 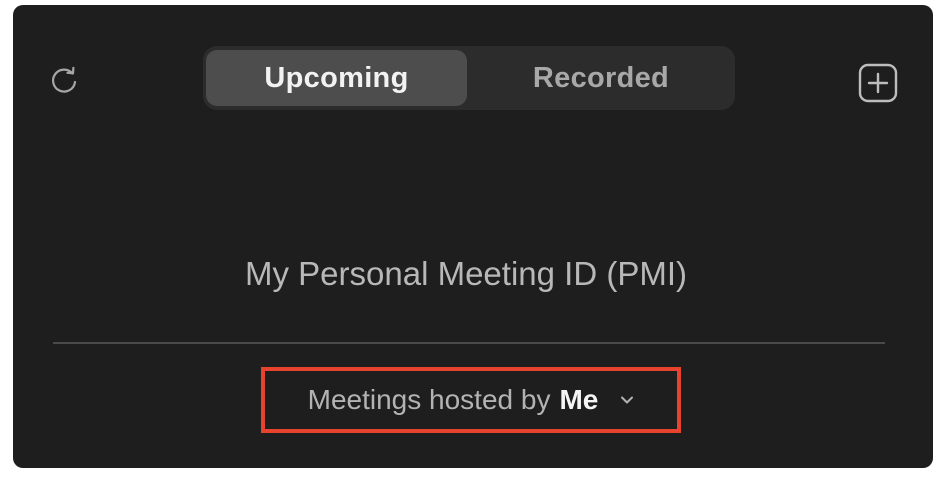 I want to click on personal-meeting-id-item: My Personal Meeting ID (PMI), so click(x=466, y=274).